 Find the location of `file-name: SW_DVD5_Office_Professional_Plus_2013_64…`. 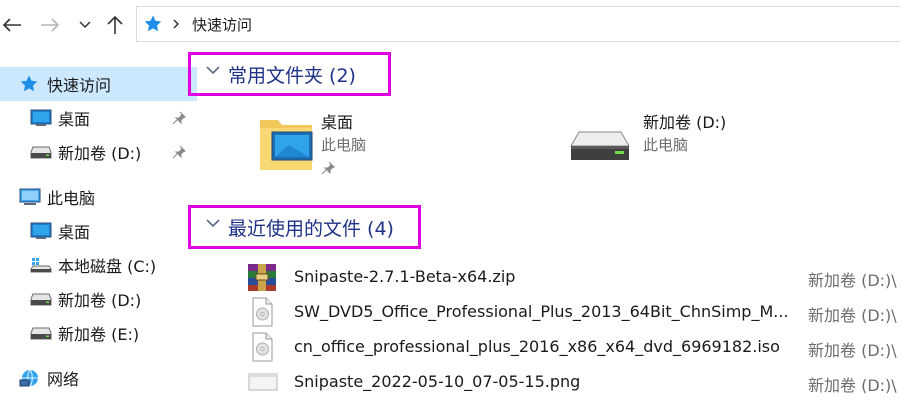

file-name: SW_DVD5_Office_Professional_Plus_2013_64… is located at coordinates (541, 311).